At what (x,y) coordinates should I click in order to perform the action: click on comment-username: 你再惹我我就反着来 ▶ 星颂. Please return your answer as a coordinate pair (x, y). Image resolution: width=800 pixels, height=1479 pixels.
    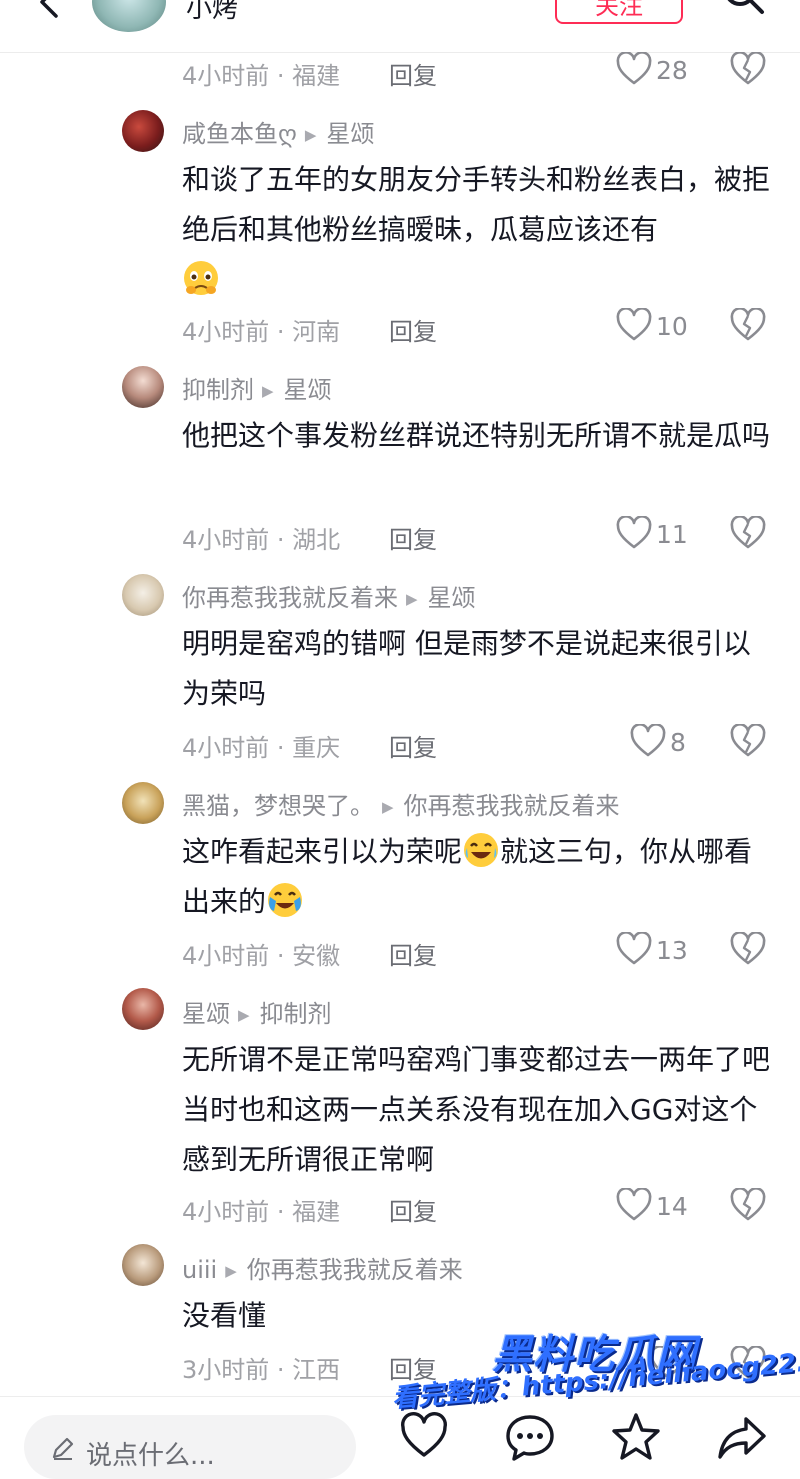
    Looking at the image, I should click on (329, 595).